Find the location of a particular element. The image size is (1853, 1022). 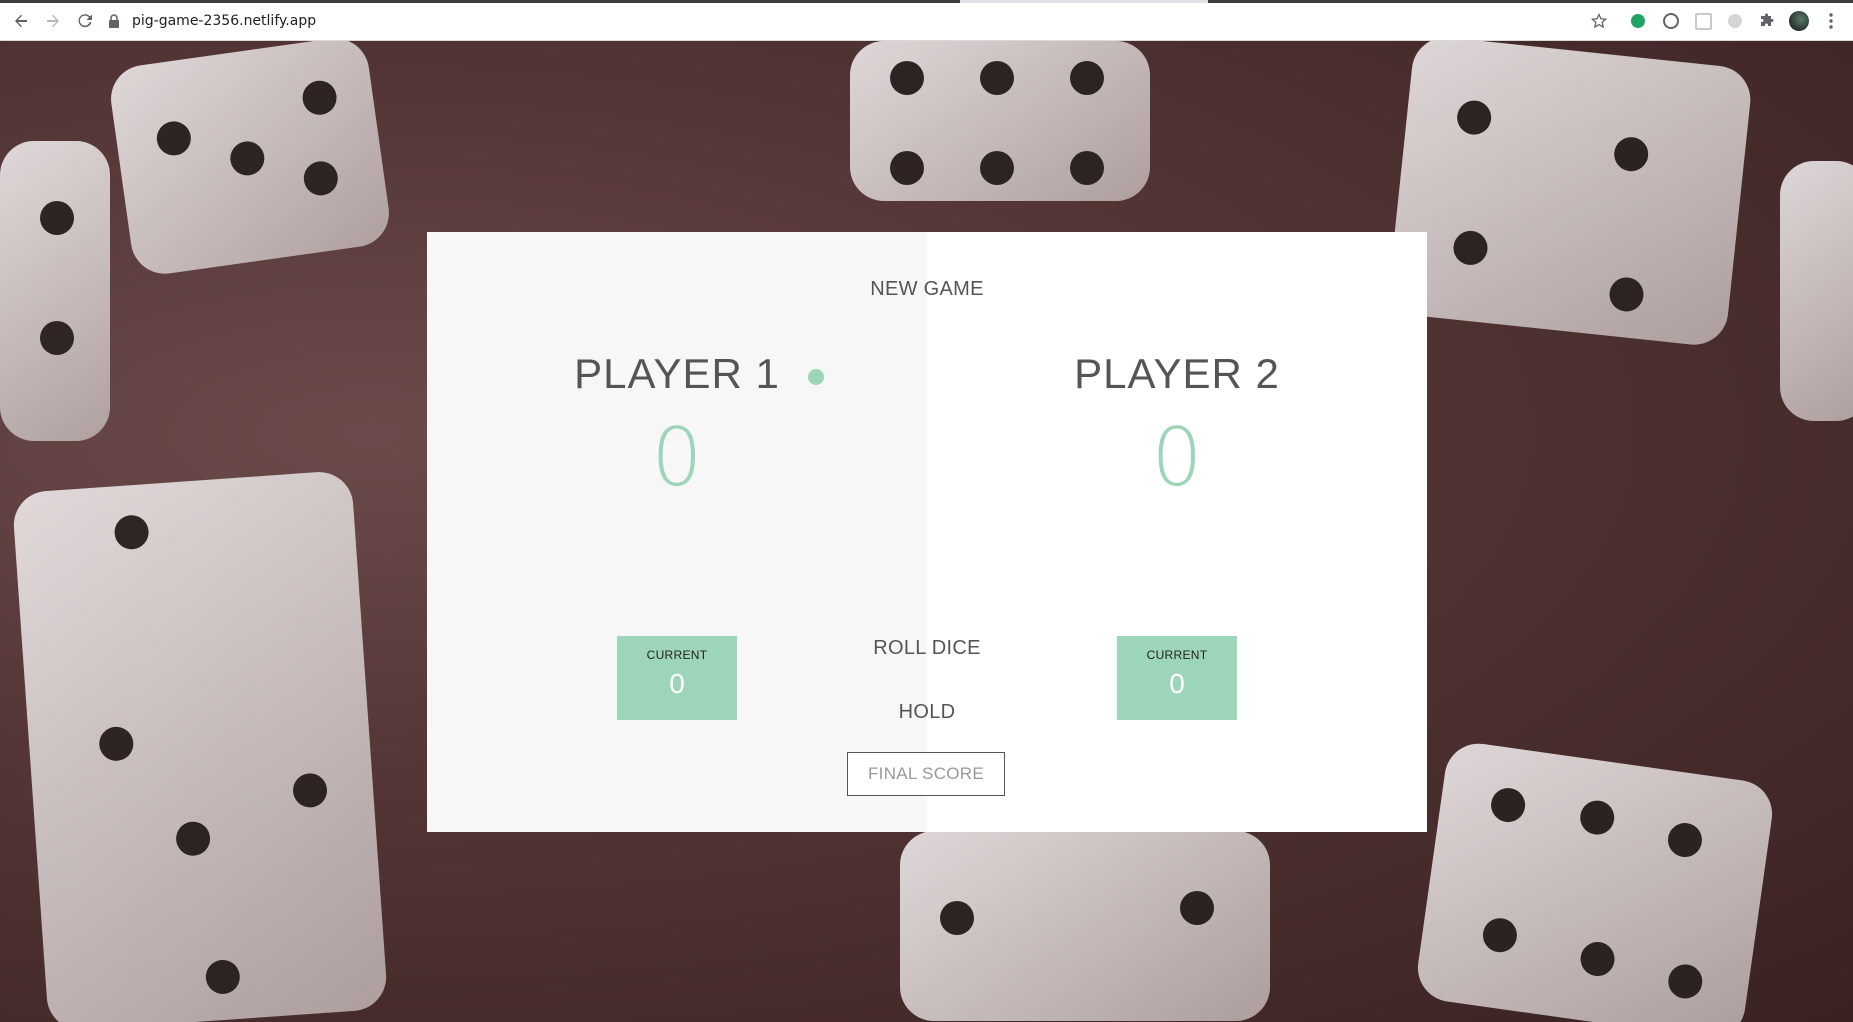

puzzle-icon is located at coordinates (1767, 21).